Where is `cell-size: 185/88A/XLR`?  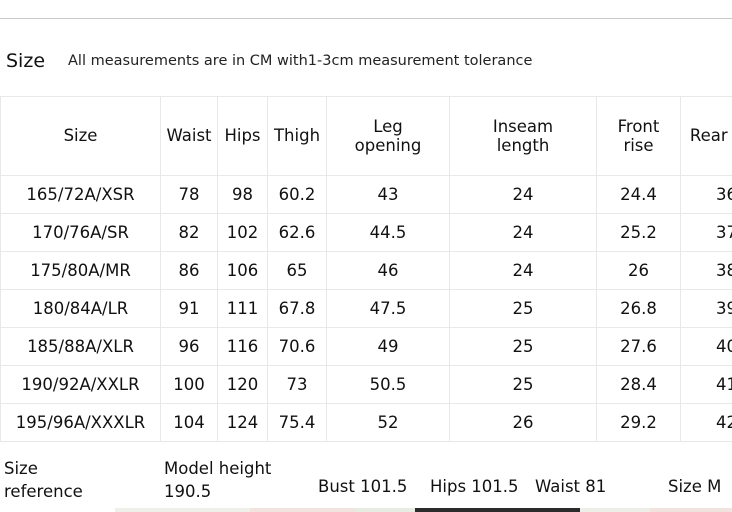
cell-size: 185/88A/XLR is located at coordinates (80, 346).